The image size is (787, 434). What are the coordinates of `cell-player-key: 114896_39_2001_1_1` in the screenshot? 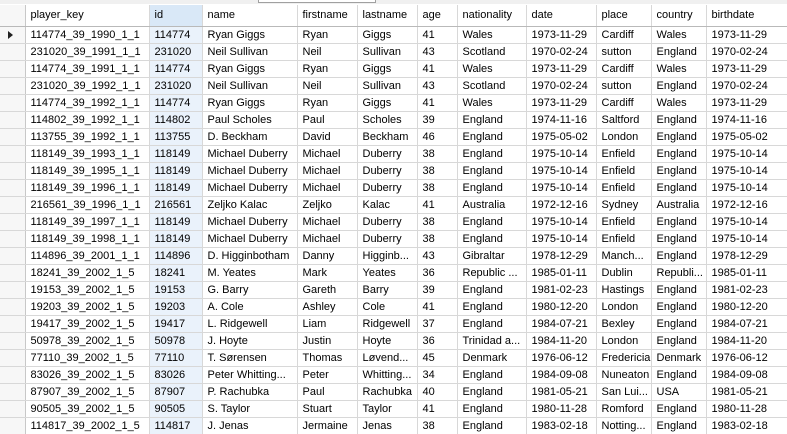 It's located at (87, 256).